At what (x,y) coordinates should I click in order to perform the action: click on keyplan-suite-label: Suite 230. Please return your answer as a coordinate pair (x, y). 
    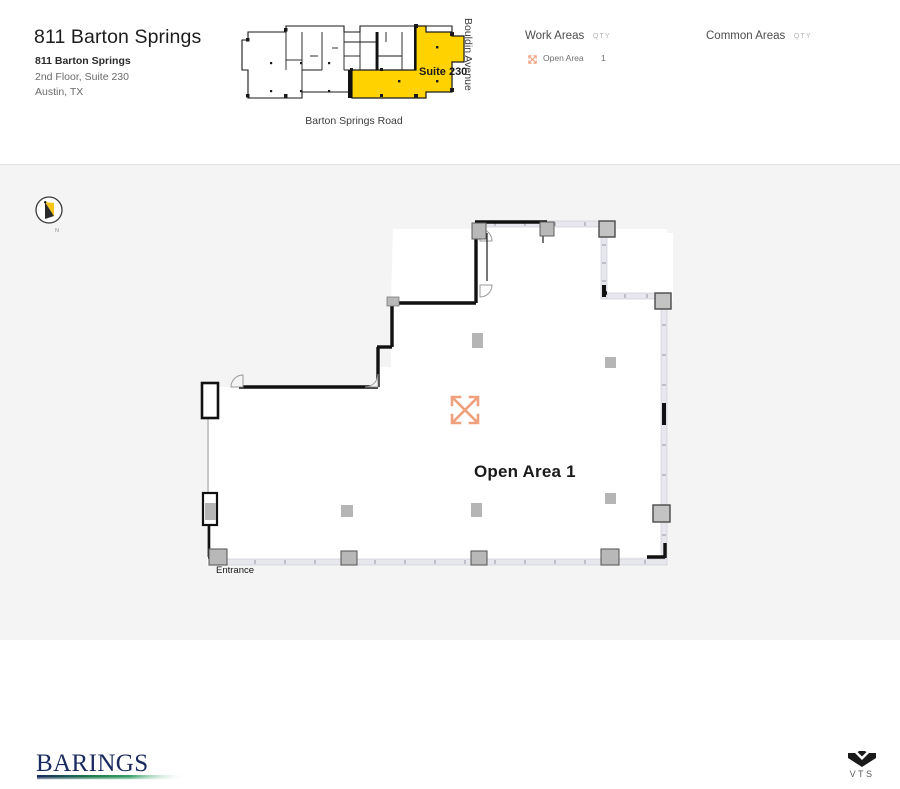
    Looking at the image, I should click on (443, 72).